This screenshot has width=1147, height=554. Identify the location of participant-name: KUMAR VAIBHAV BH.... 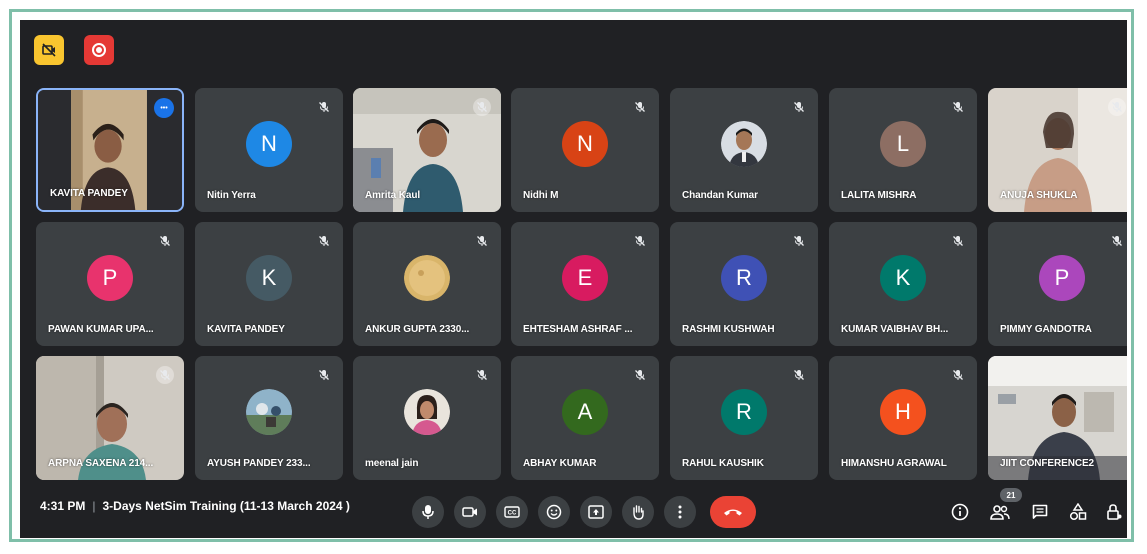
(895, 329).